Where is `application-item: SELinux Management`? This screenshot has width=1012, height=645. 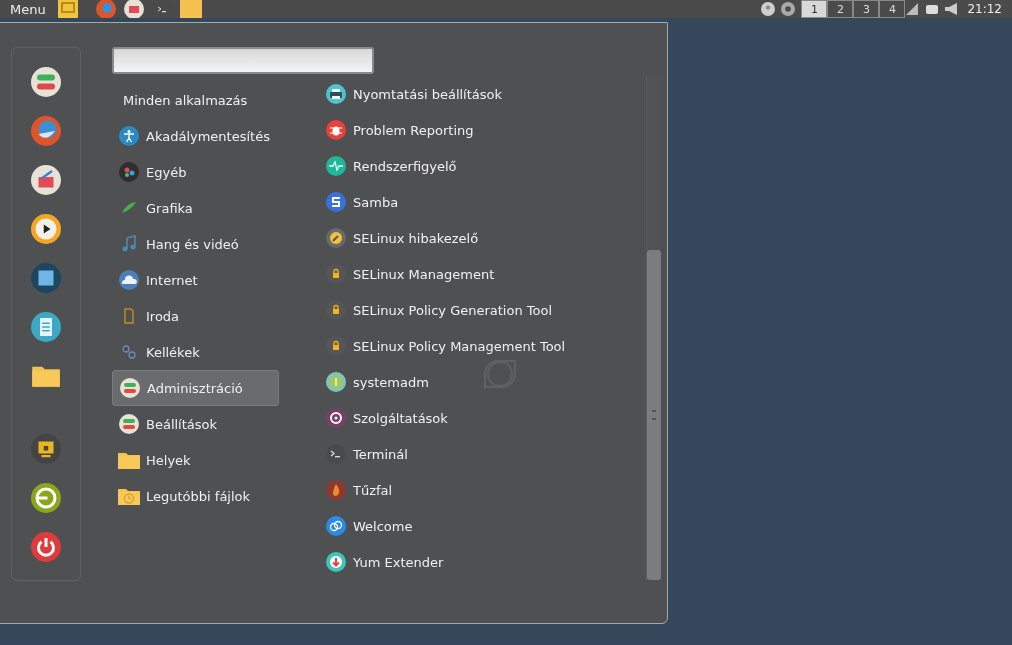 application-item: SELinux Management is located at coordinates (483, 274).